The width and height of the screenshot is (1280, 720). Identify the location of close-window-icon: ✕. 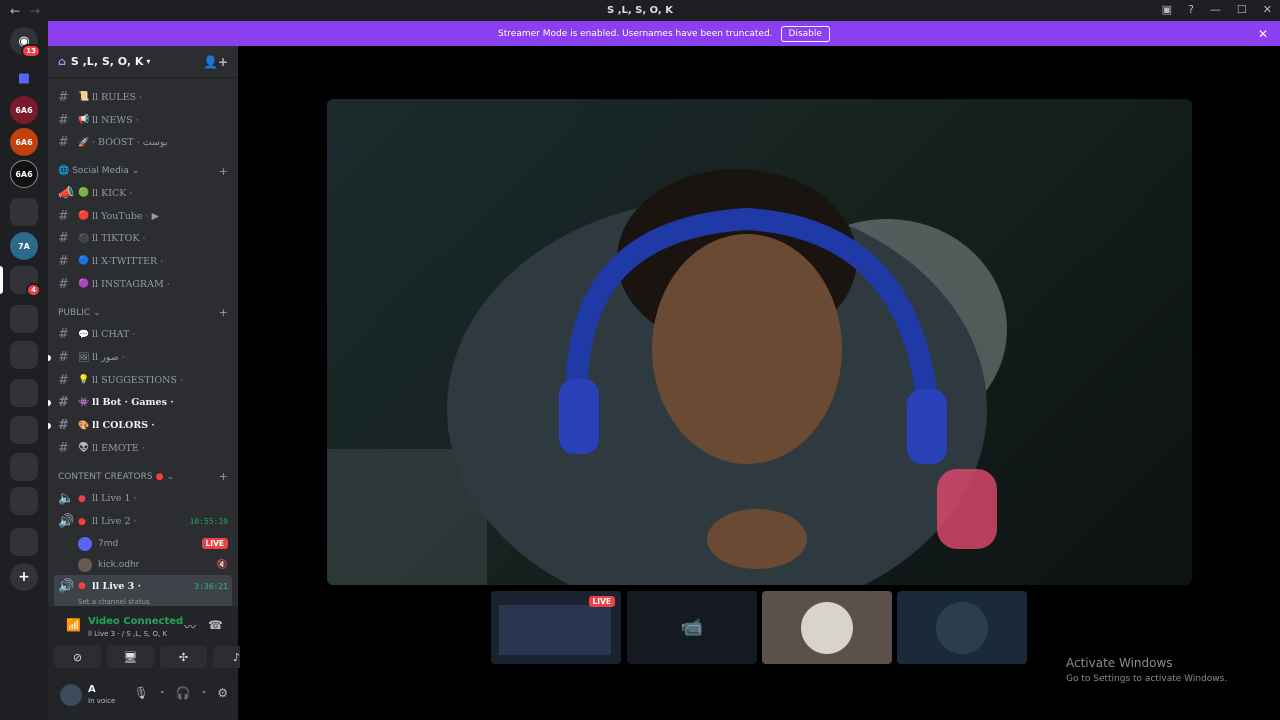
(1267, 9).